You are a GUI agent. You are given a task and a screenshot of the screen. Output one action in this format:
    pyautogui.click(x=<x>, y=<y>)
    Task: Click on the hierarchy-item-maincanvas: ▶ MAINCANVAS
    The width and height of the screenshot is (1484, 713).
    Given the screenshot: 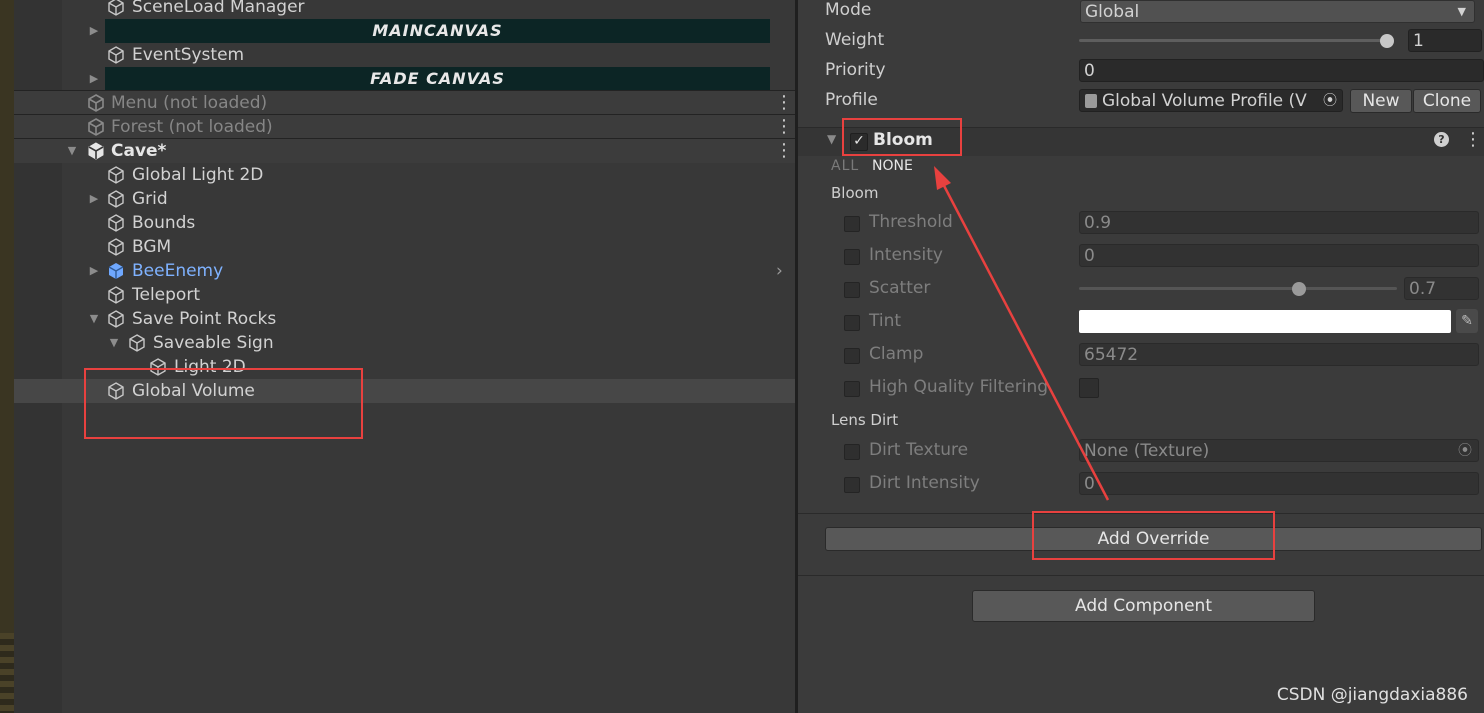 What is the action you would take?
    pyautogui.click(x=404, y=31)
    